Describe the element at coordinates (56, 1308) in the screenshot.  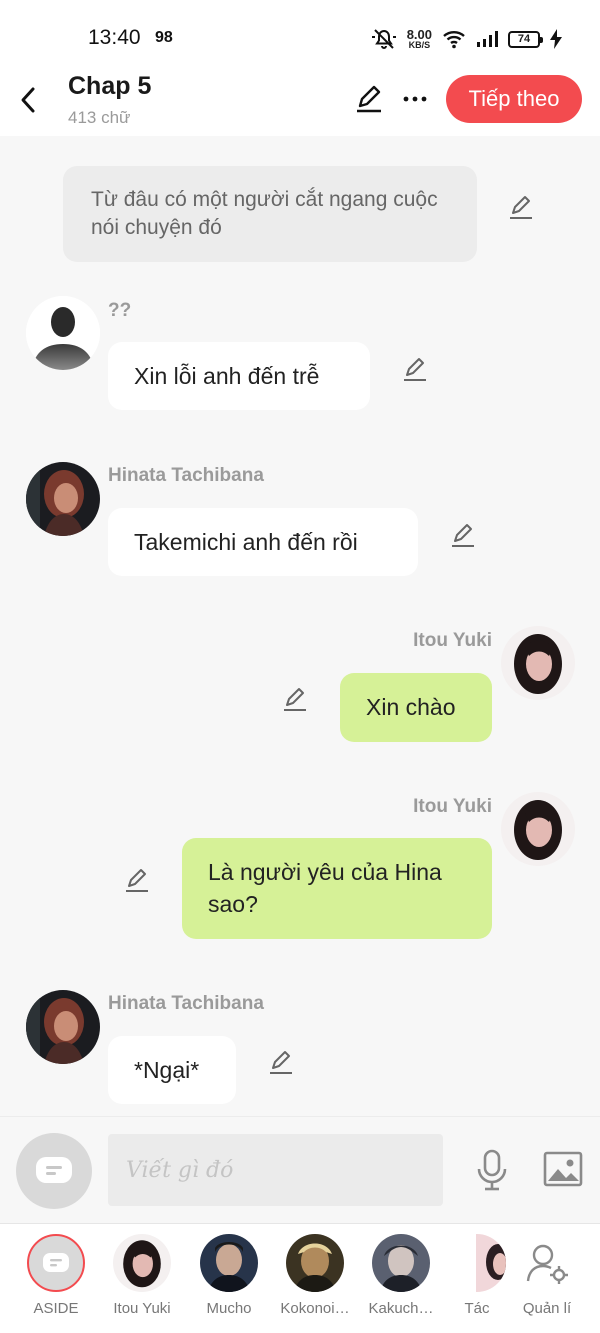
I see `character-tab-label: ASIDE` at that location.